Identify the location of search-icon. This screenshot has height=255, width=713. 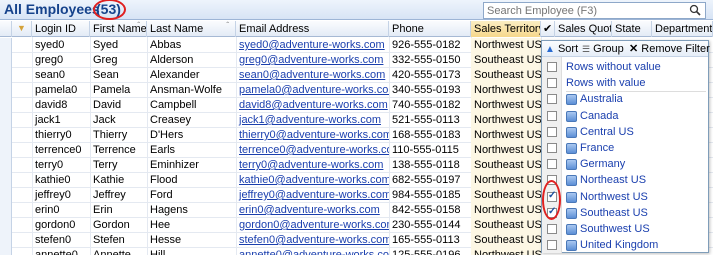
(695, 10).